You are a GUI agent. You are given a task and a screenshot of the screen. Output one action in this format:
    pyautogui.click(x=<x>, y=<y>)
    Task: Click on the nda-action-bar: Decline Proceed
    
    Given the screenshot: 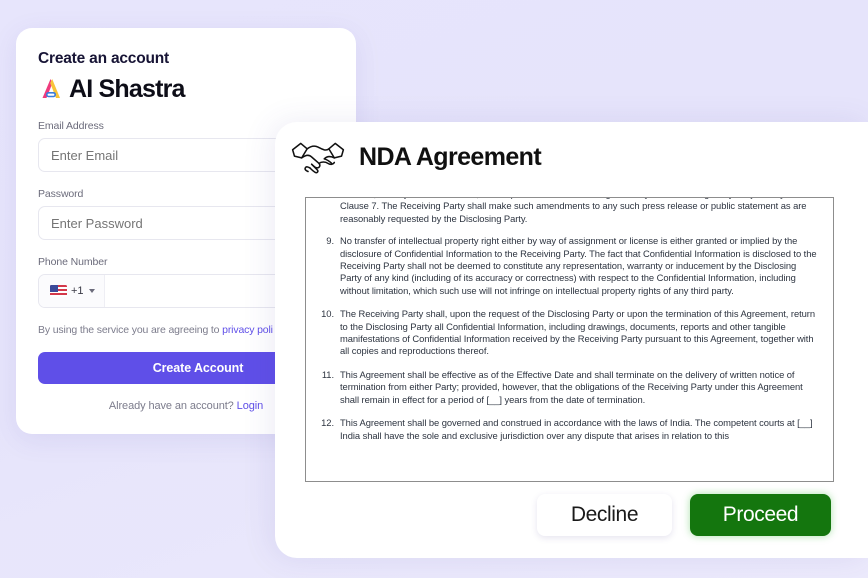 What is the action you would take?
    pyautogui.click(x=571, y=515)
    